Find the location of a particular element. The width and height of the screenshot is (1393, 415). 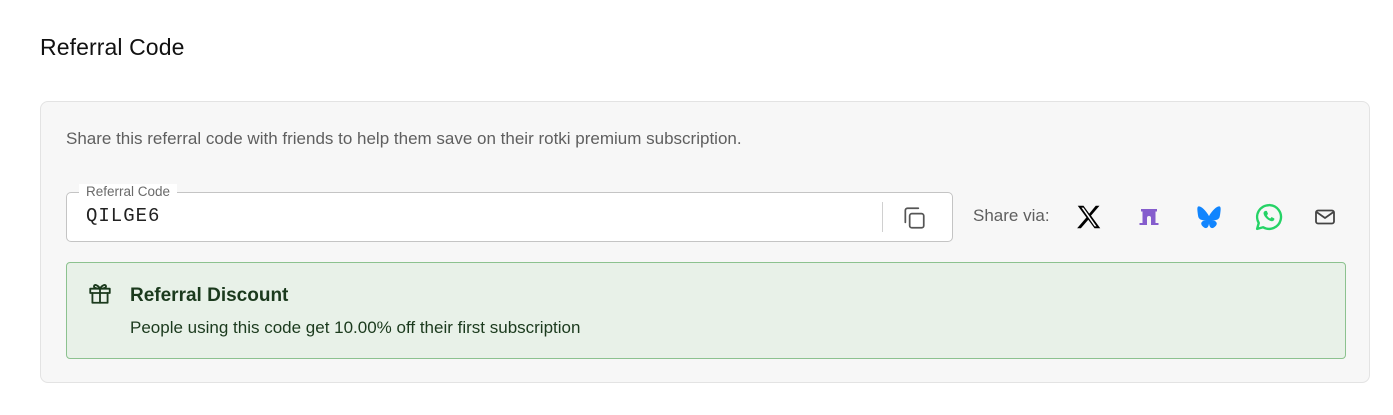

share-whatsapp-button is located at coordinates (1269, 217).